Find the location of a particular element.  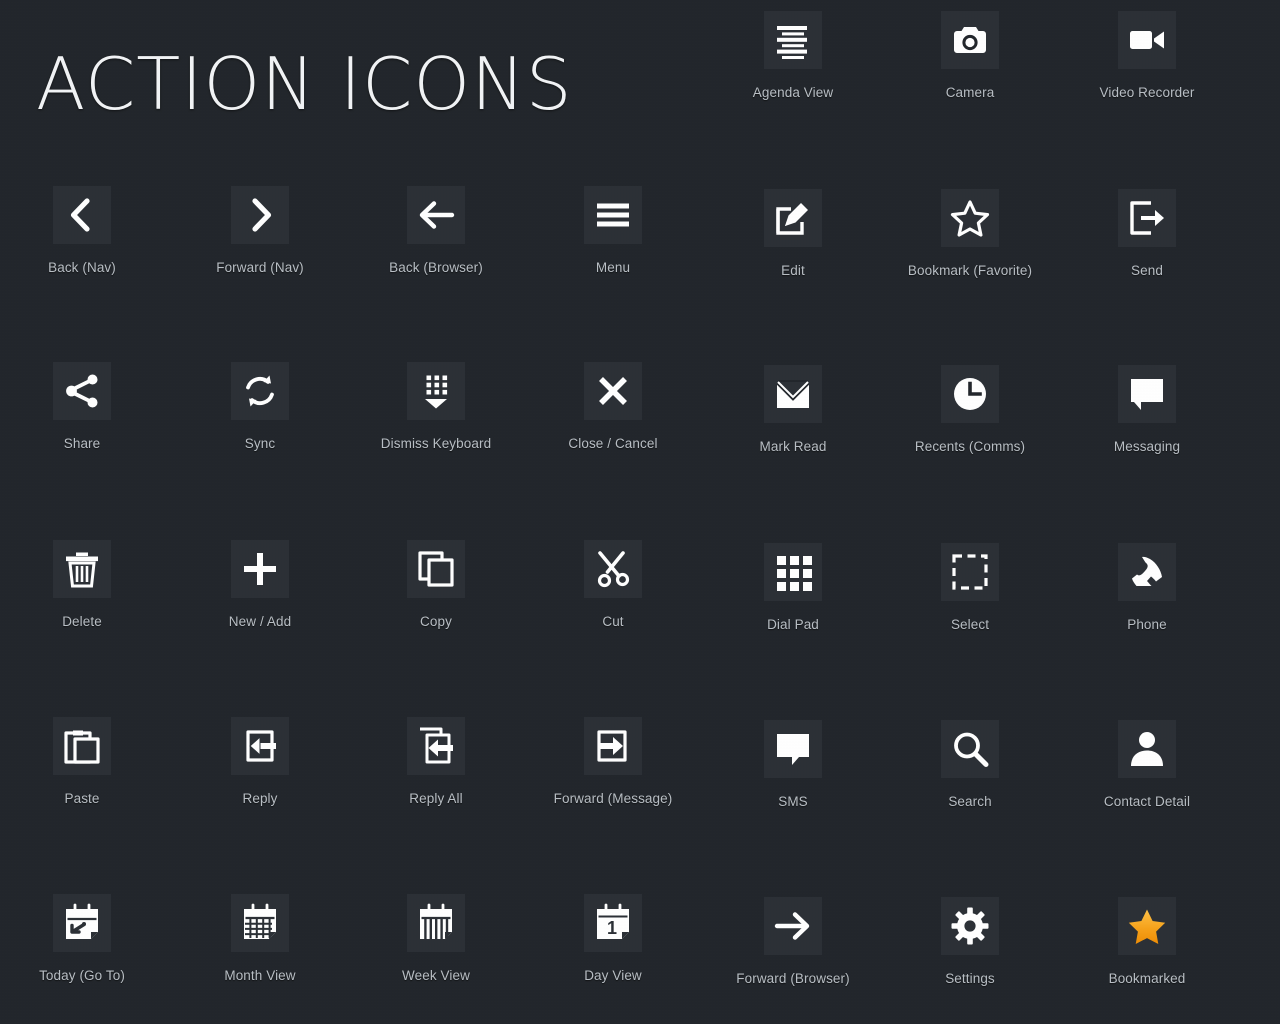

icon-cell-edit: Edit is located at coordinates (793, 233).